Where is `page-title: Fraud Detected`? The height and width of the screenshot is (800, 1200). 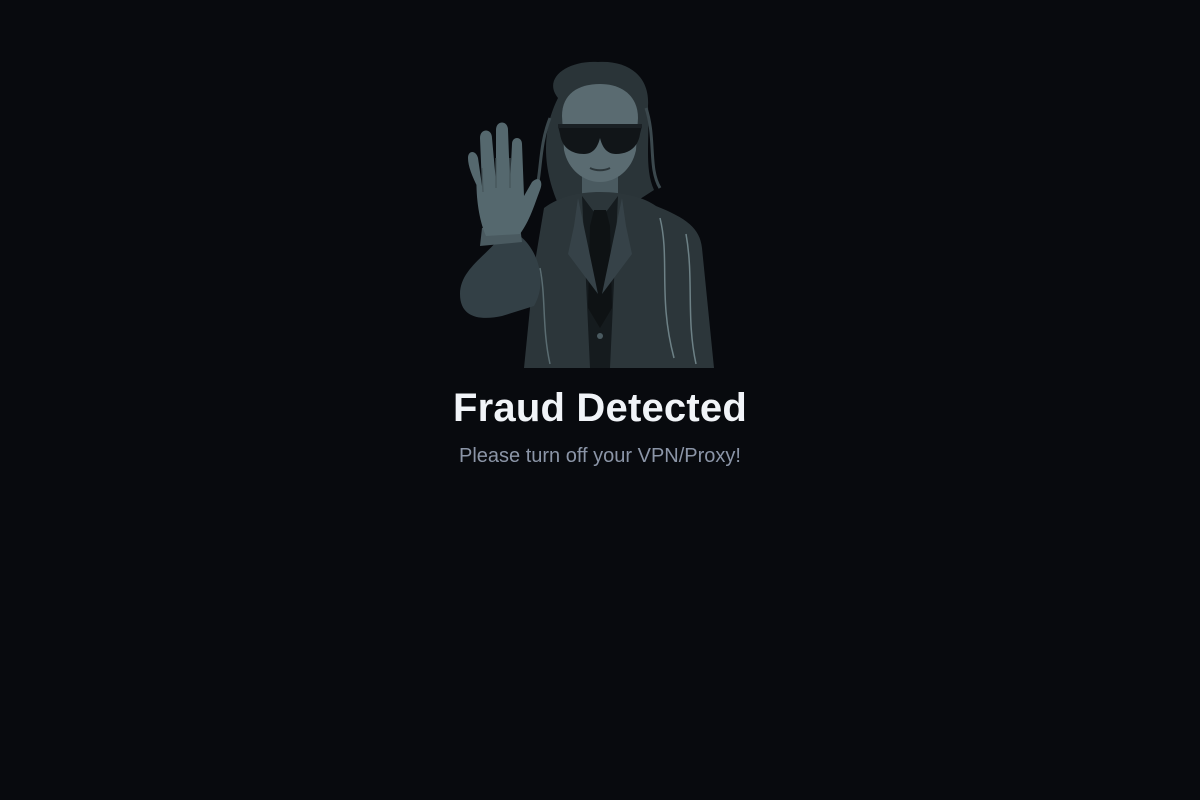
page-title: Fraud Detected is located at coordinates (600, 408).